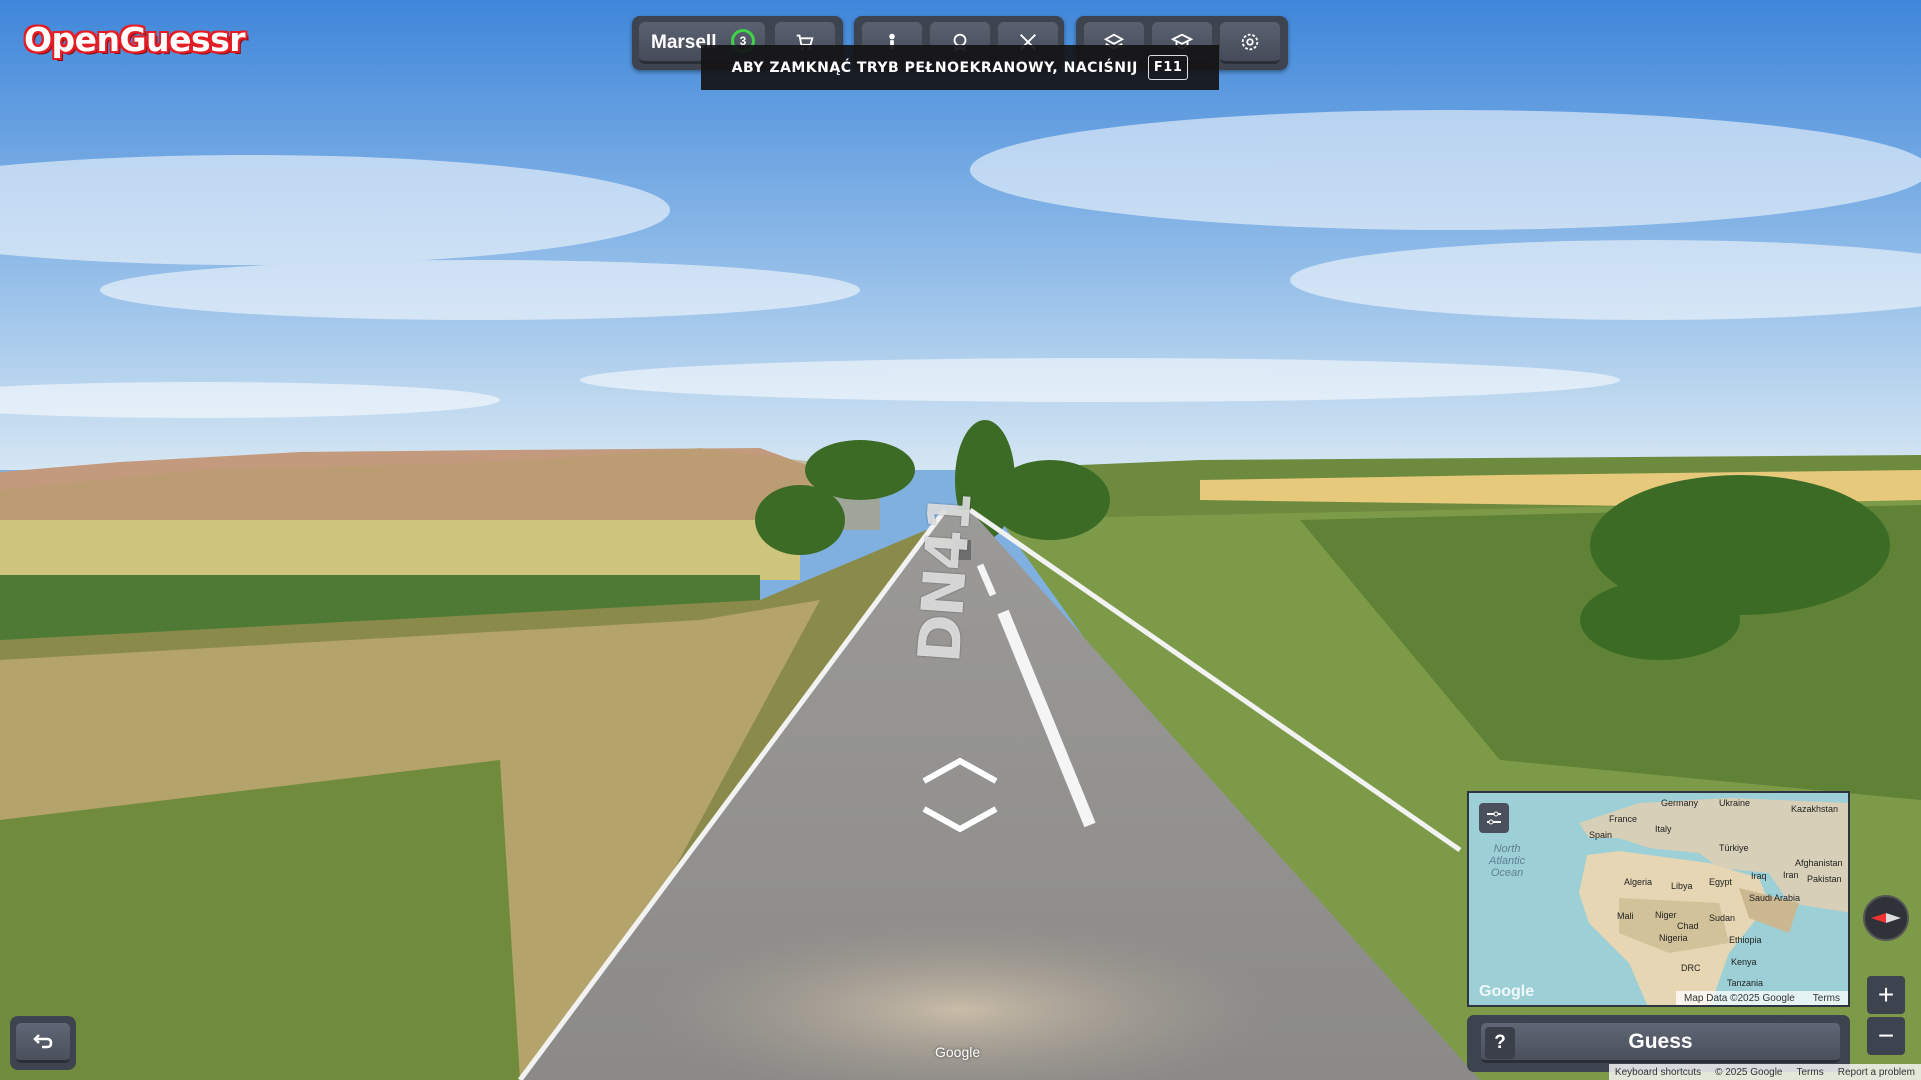 The image size is (1921, 1080). What do you see at coordinates (1886, 1036) in the screenshot?
I see `zoom-out-button: −` at bounding box center [1886, 1036].